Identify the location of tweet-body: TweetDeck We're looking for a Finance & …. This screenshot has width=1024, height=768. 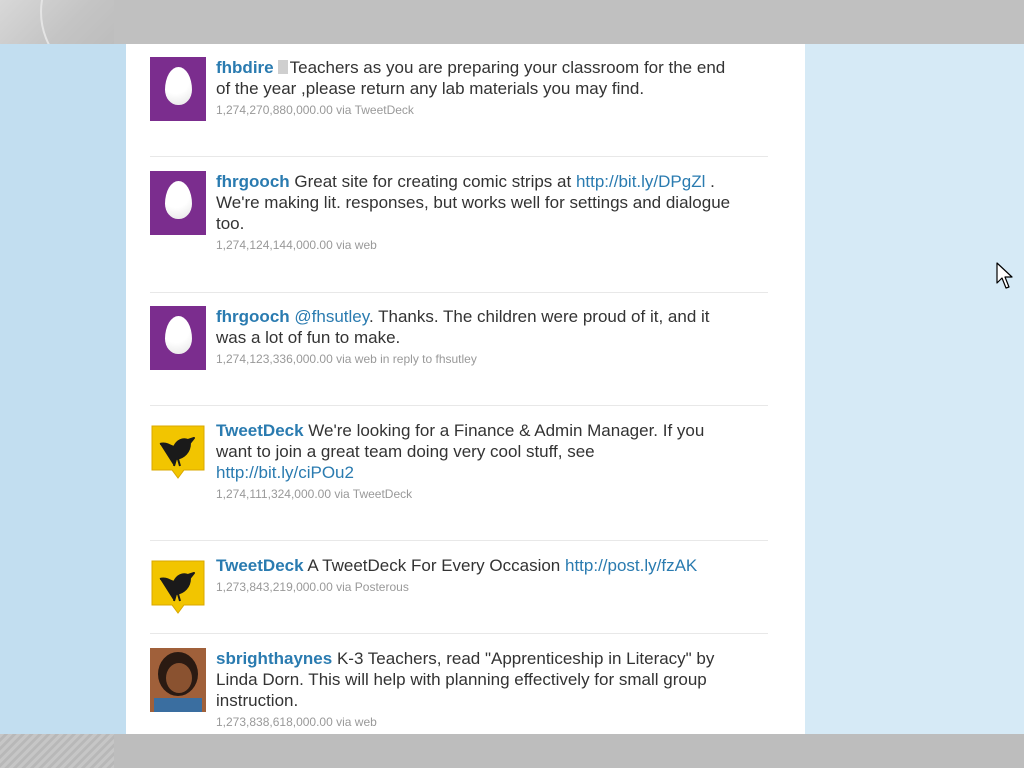
(476, 461).